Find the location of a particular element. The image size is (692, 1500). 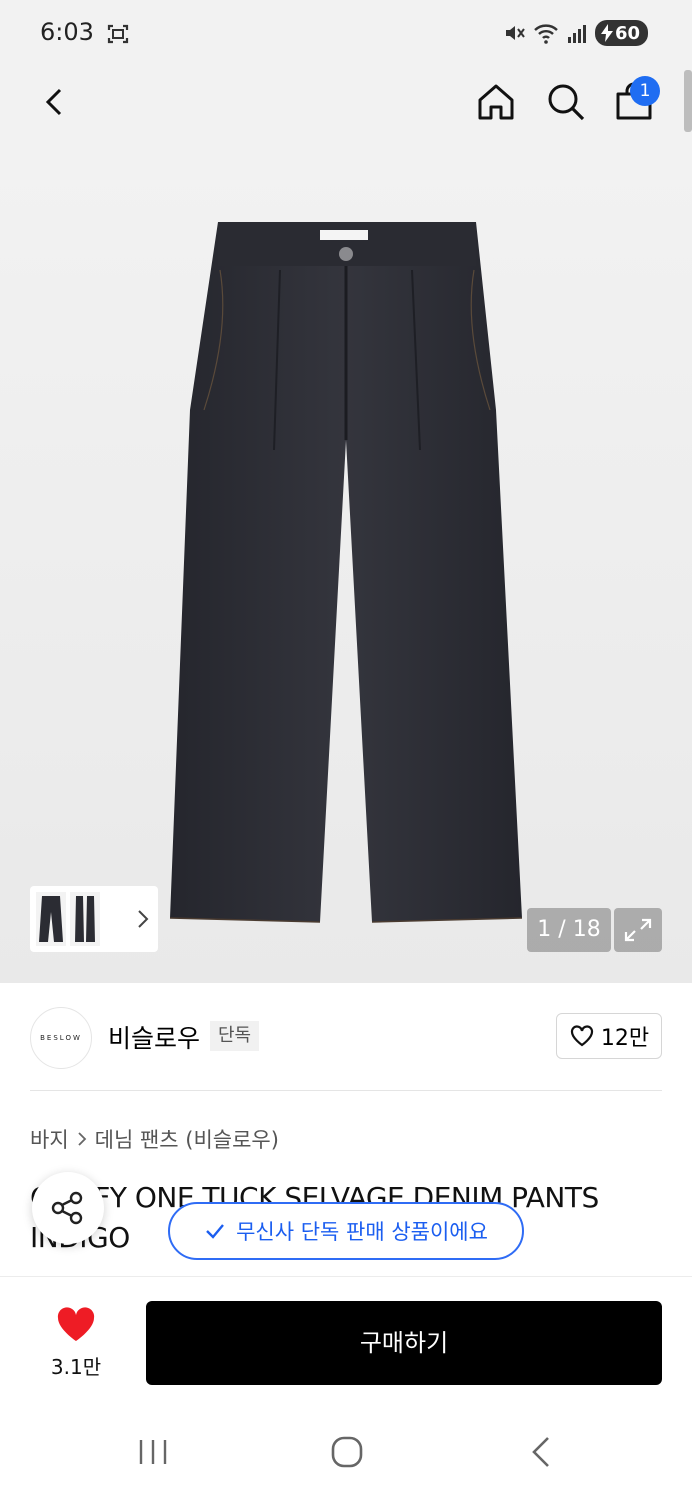

exclusive-tag: 단독 is located at coordinates (235, 1036).